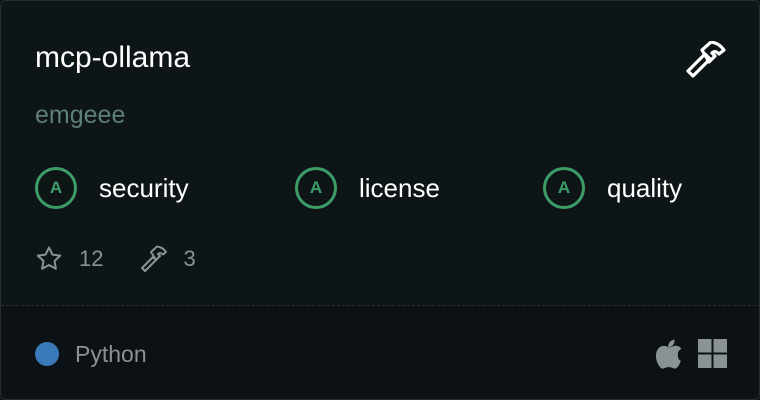 This screenshot has height=400, width=760. Describe the element at coordinates (712, 353) in the screenshot. I see `windows-icon` at that location.